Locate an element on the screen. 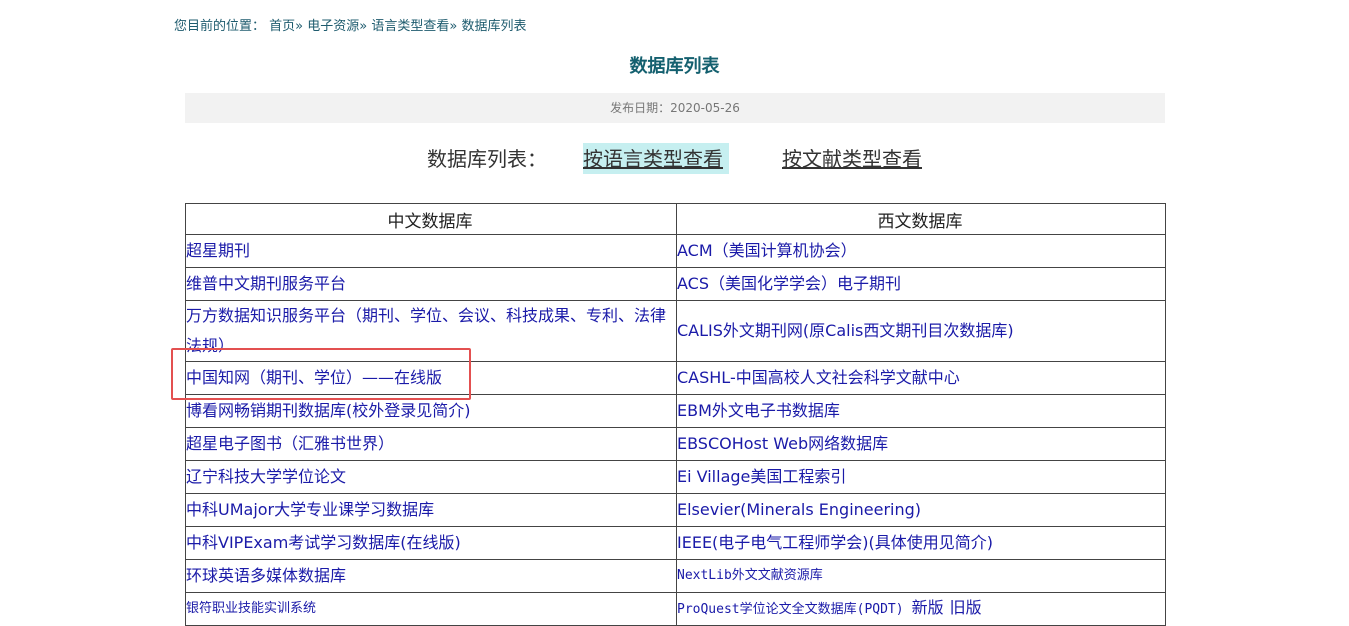  db-link-chaoxing-ebooks: 超星电子图书（汇雅书世界） is located at coordinates (290, 443).